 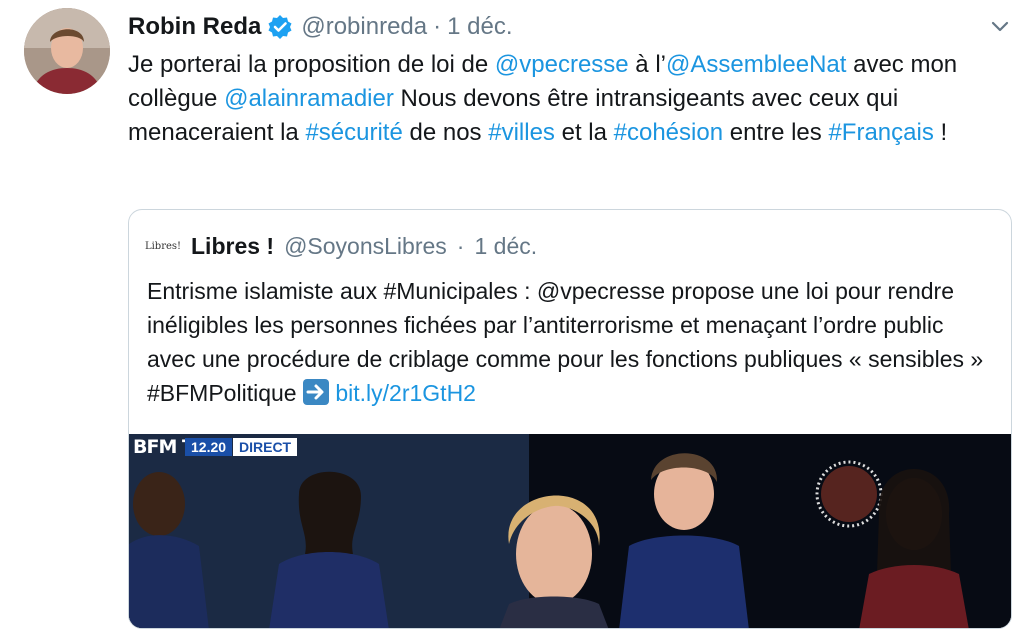 What do you see at coordinates (479, 27) in the screenshot?
I see `tweet-date: 1 déc.` at bounding box center [479, 27].